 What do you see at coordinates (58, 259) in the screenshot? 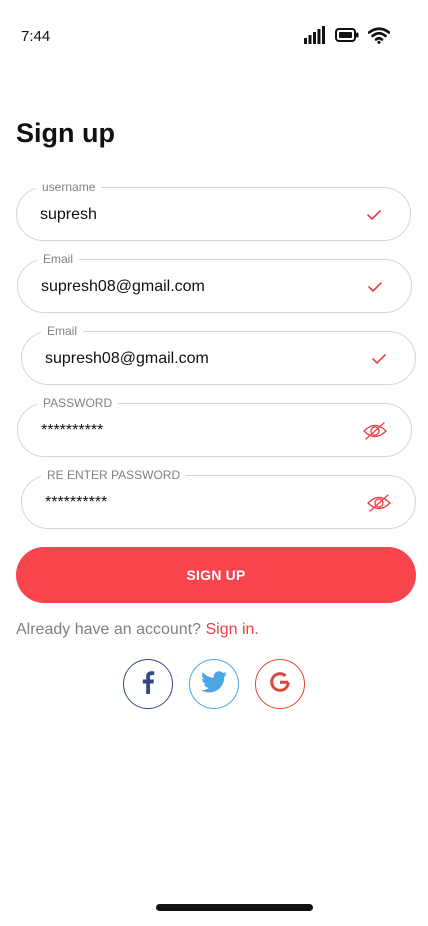
I see `email-label: Email` at bounding box center [58, 259].